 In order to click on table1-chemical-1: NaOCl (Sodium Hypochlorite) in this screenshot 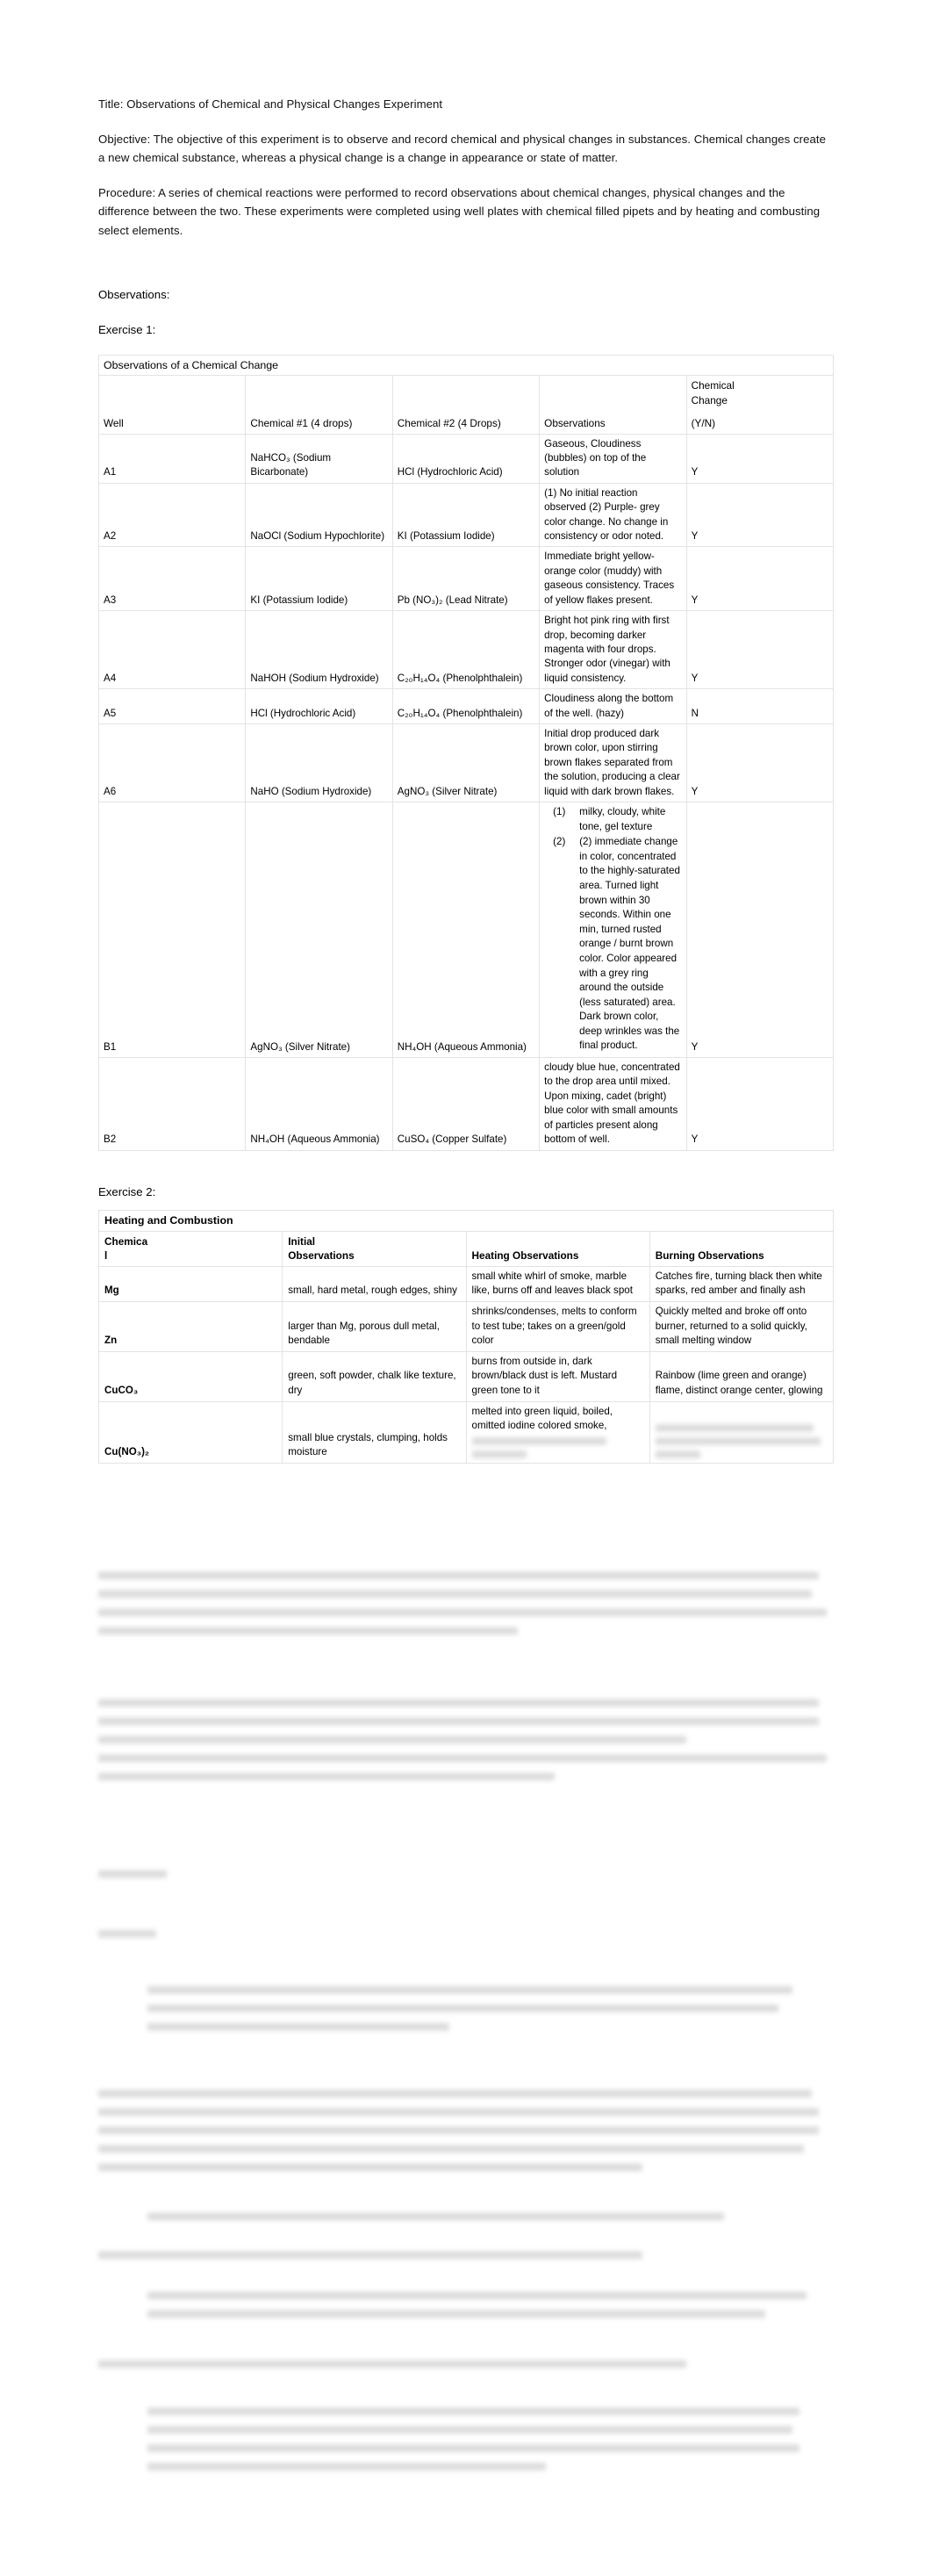, I will do `click(319, 515)`.